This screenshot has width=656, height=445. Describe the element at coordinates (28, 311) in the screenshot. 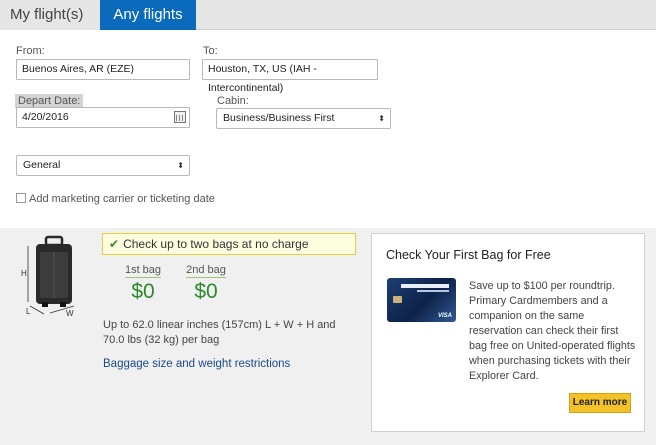

I see `length-label: L` at that location.